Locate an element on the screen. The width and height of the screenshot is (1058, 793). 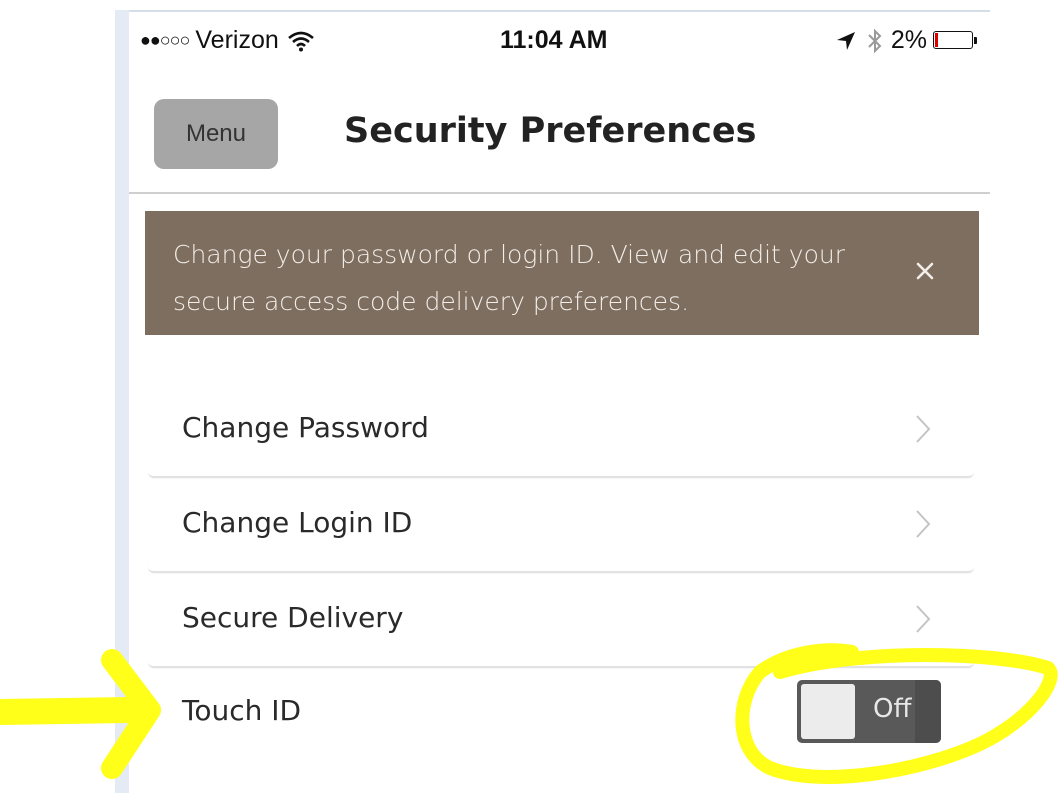
menu-button: Menu is located at coordinates (216, 134).